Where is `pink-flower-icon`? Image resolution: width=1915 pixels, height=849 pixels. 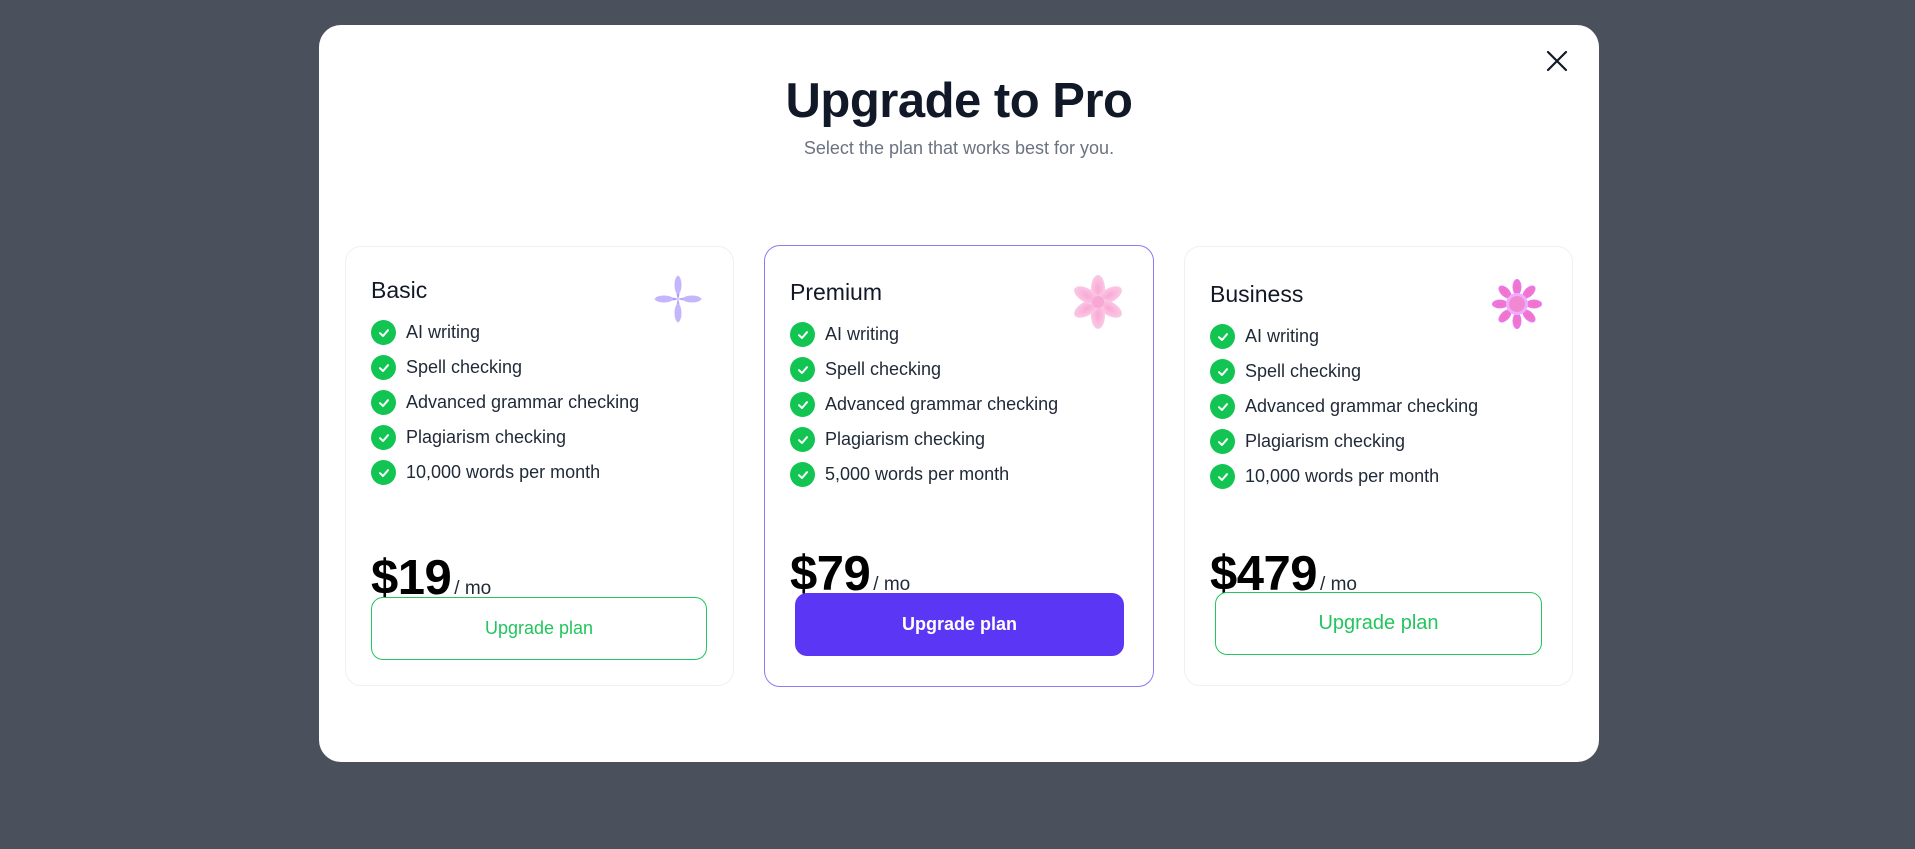
pink-flower-icon is located at coordinates (1098, 302).